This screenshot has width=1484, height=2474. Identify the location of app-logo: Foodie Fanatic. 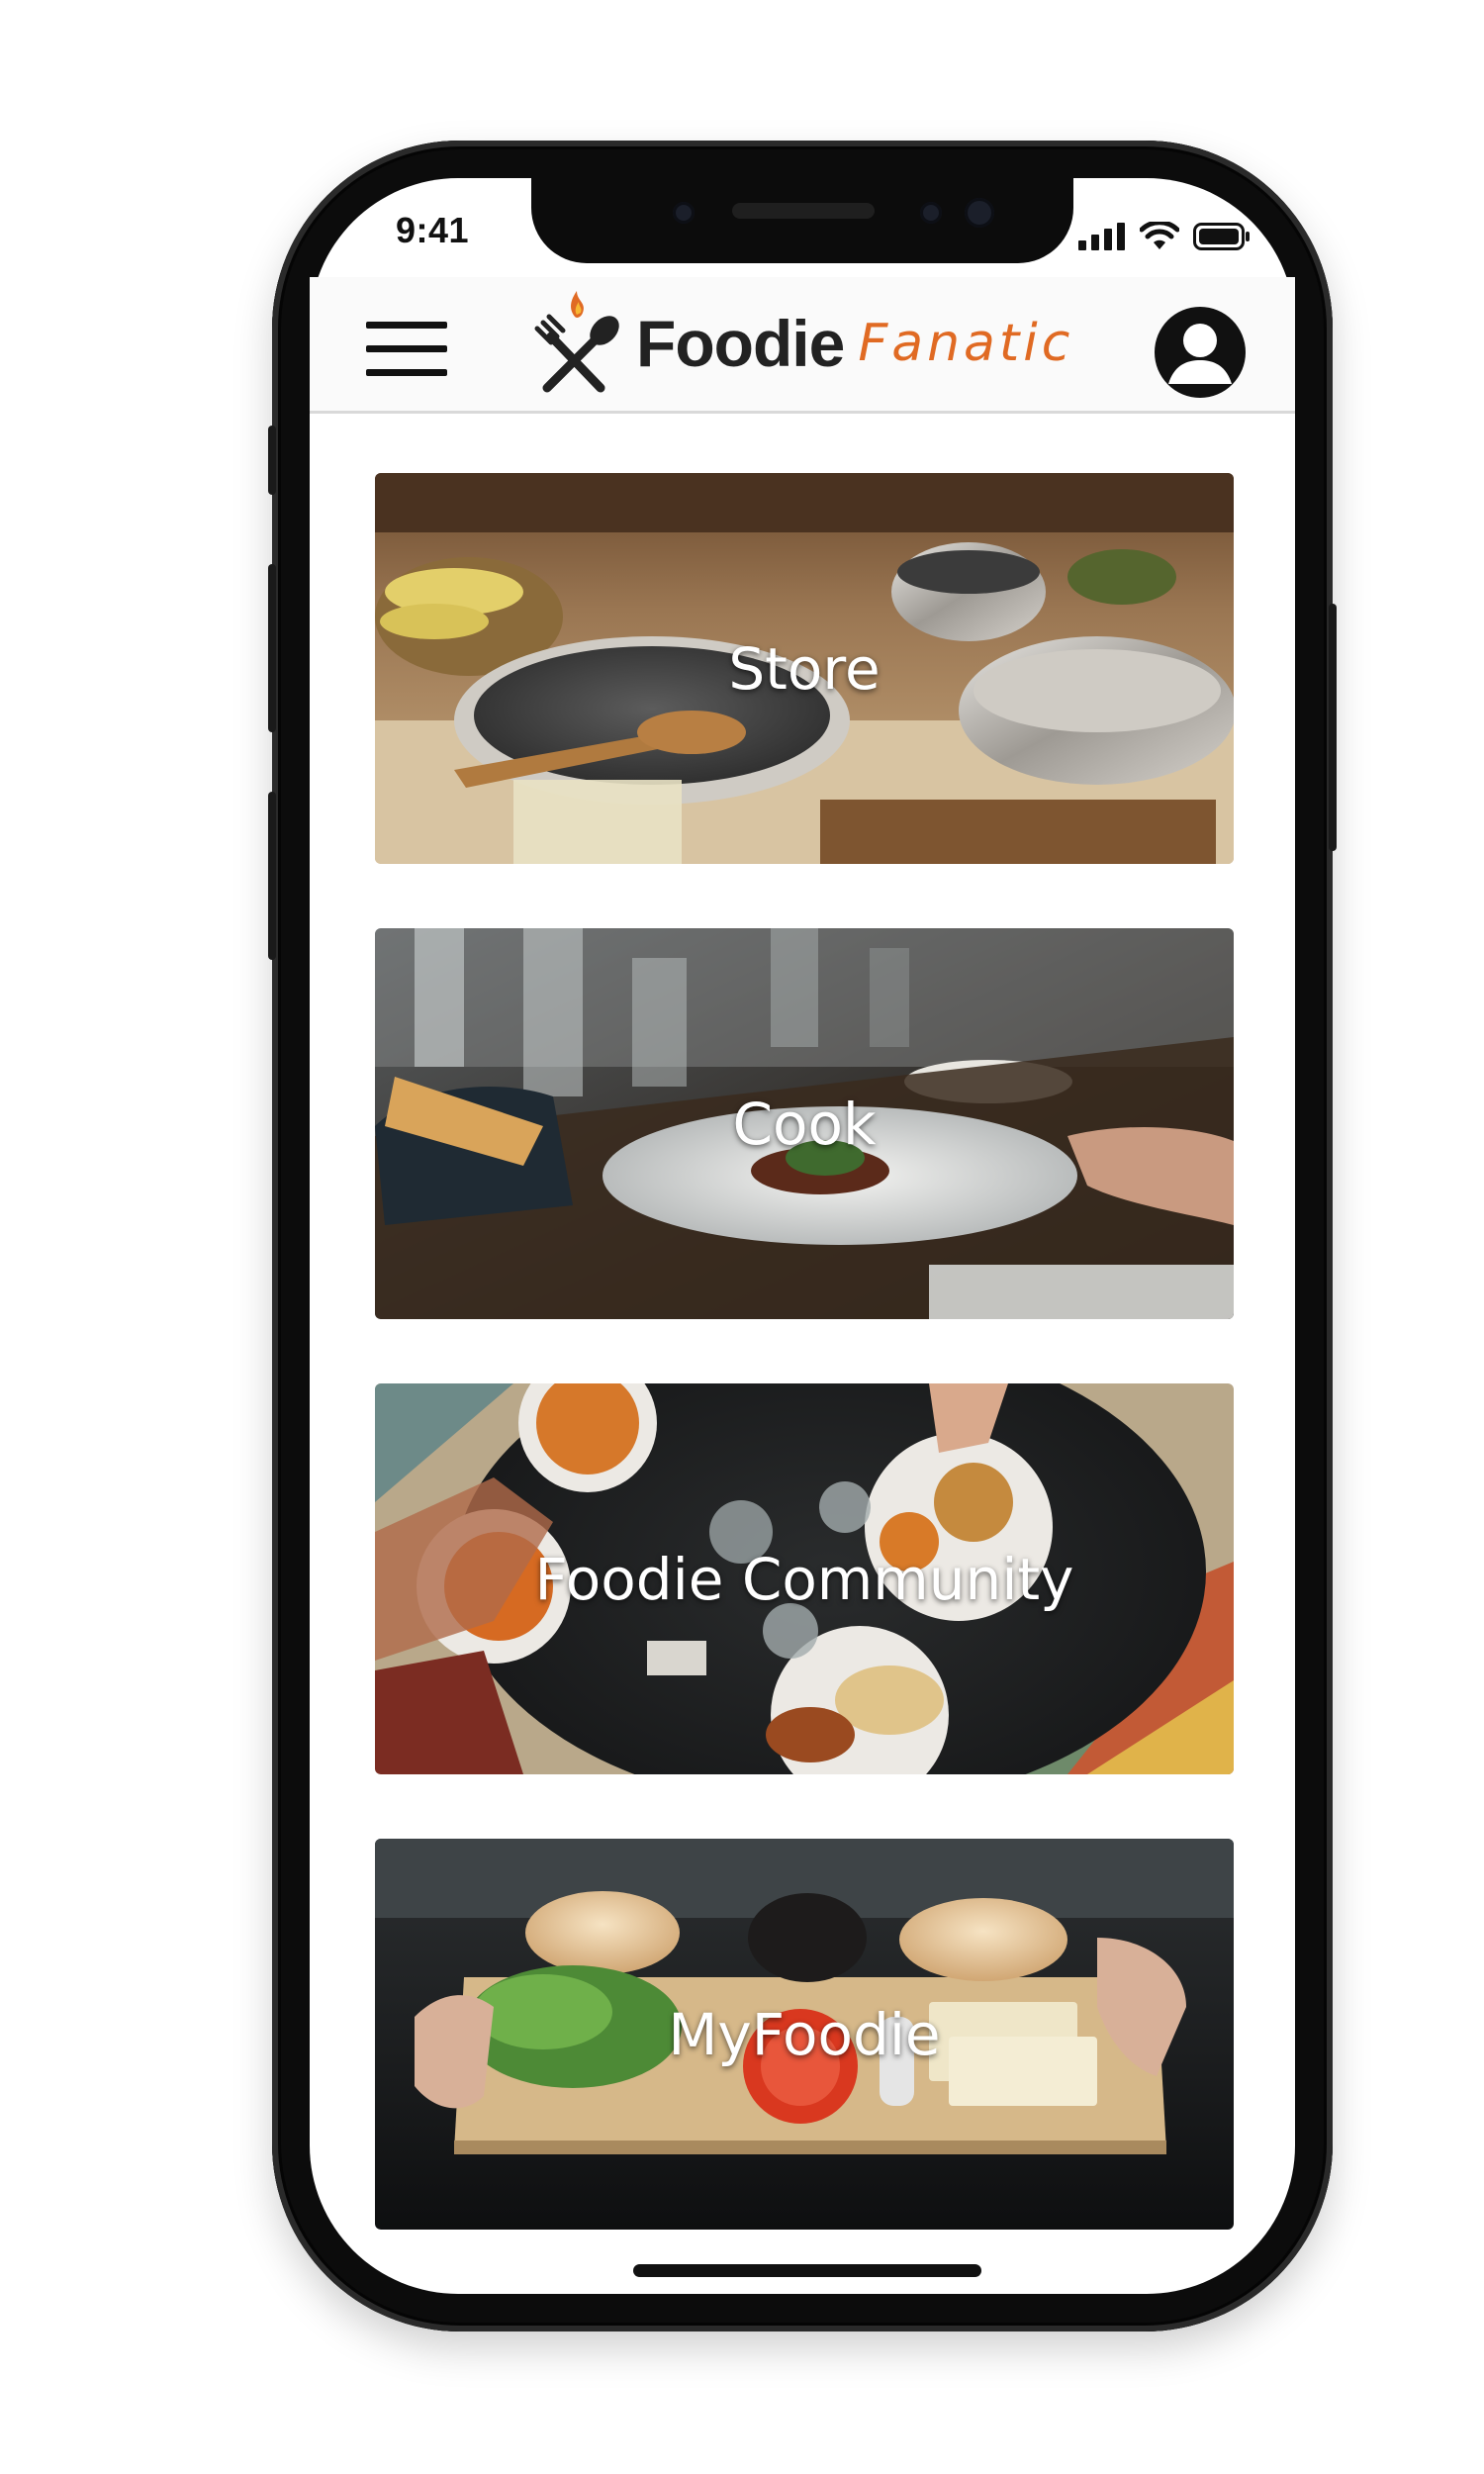
(801, 344).